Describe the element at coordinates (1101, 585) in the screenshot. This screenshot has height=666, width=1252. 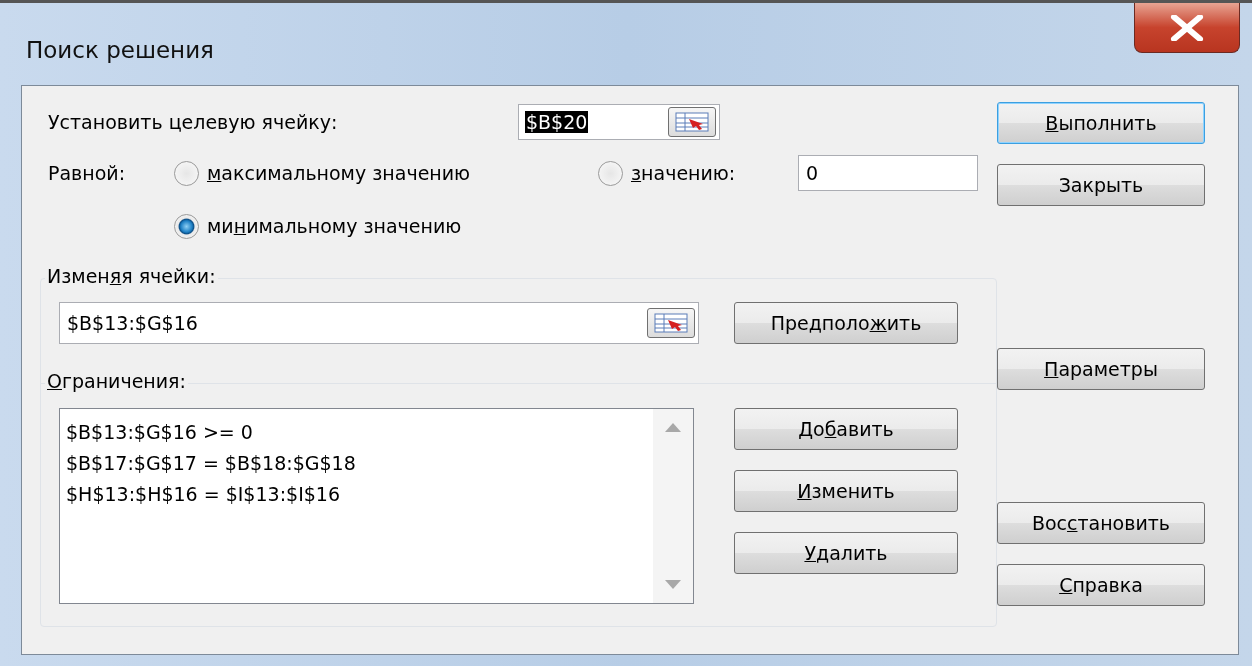
I see `dialog-button: Справка` at that location.